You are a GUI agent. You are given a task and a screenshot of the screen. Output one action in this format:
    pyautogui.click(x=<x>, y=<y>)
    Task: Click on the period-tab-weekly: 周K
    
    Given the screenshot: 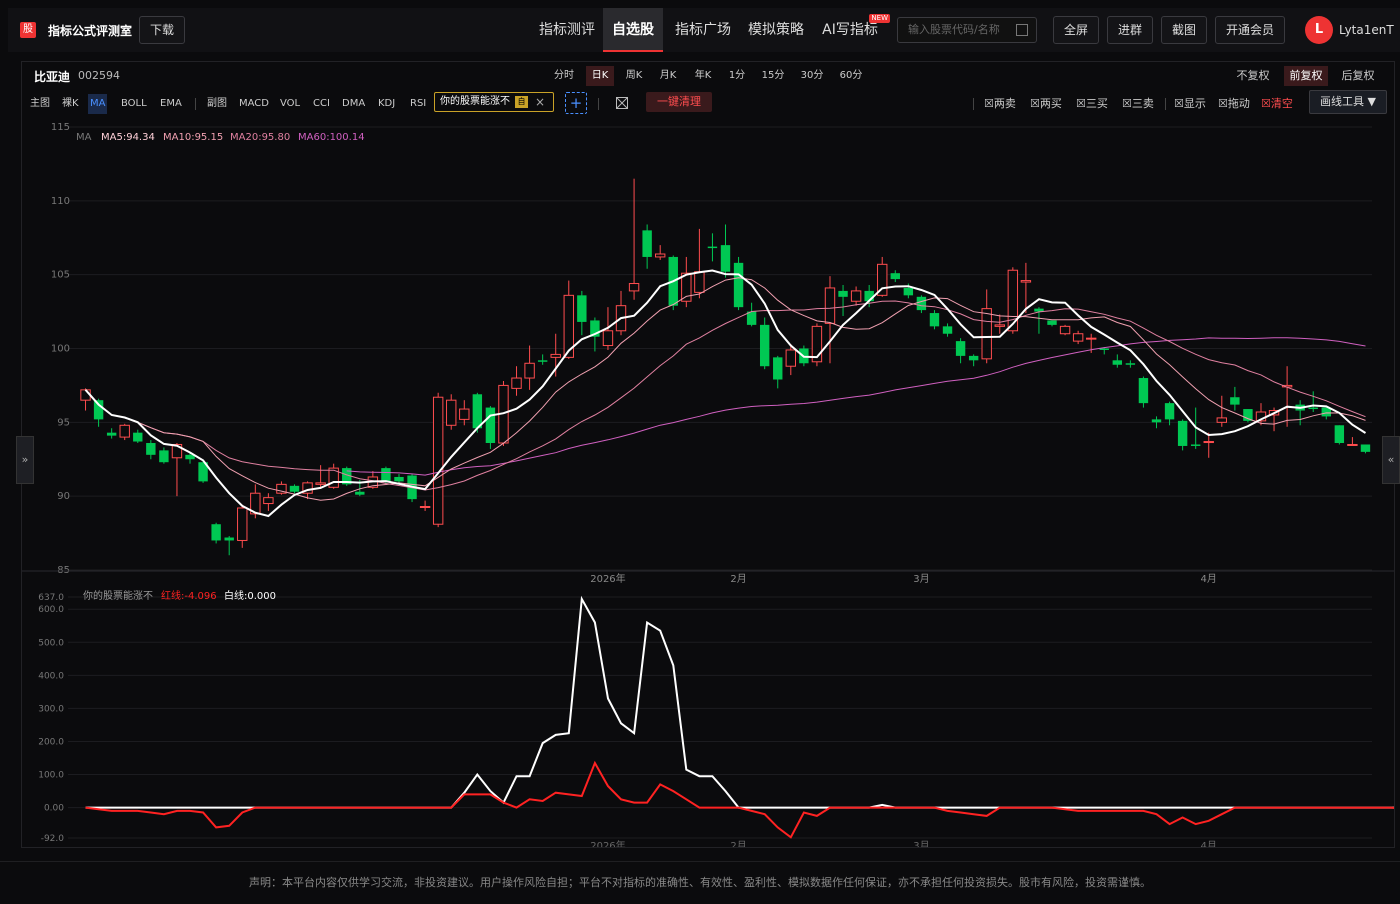 What is the action you would take?
    pyautogui.click(x=634, y=76)
    